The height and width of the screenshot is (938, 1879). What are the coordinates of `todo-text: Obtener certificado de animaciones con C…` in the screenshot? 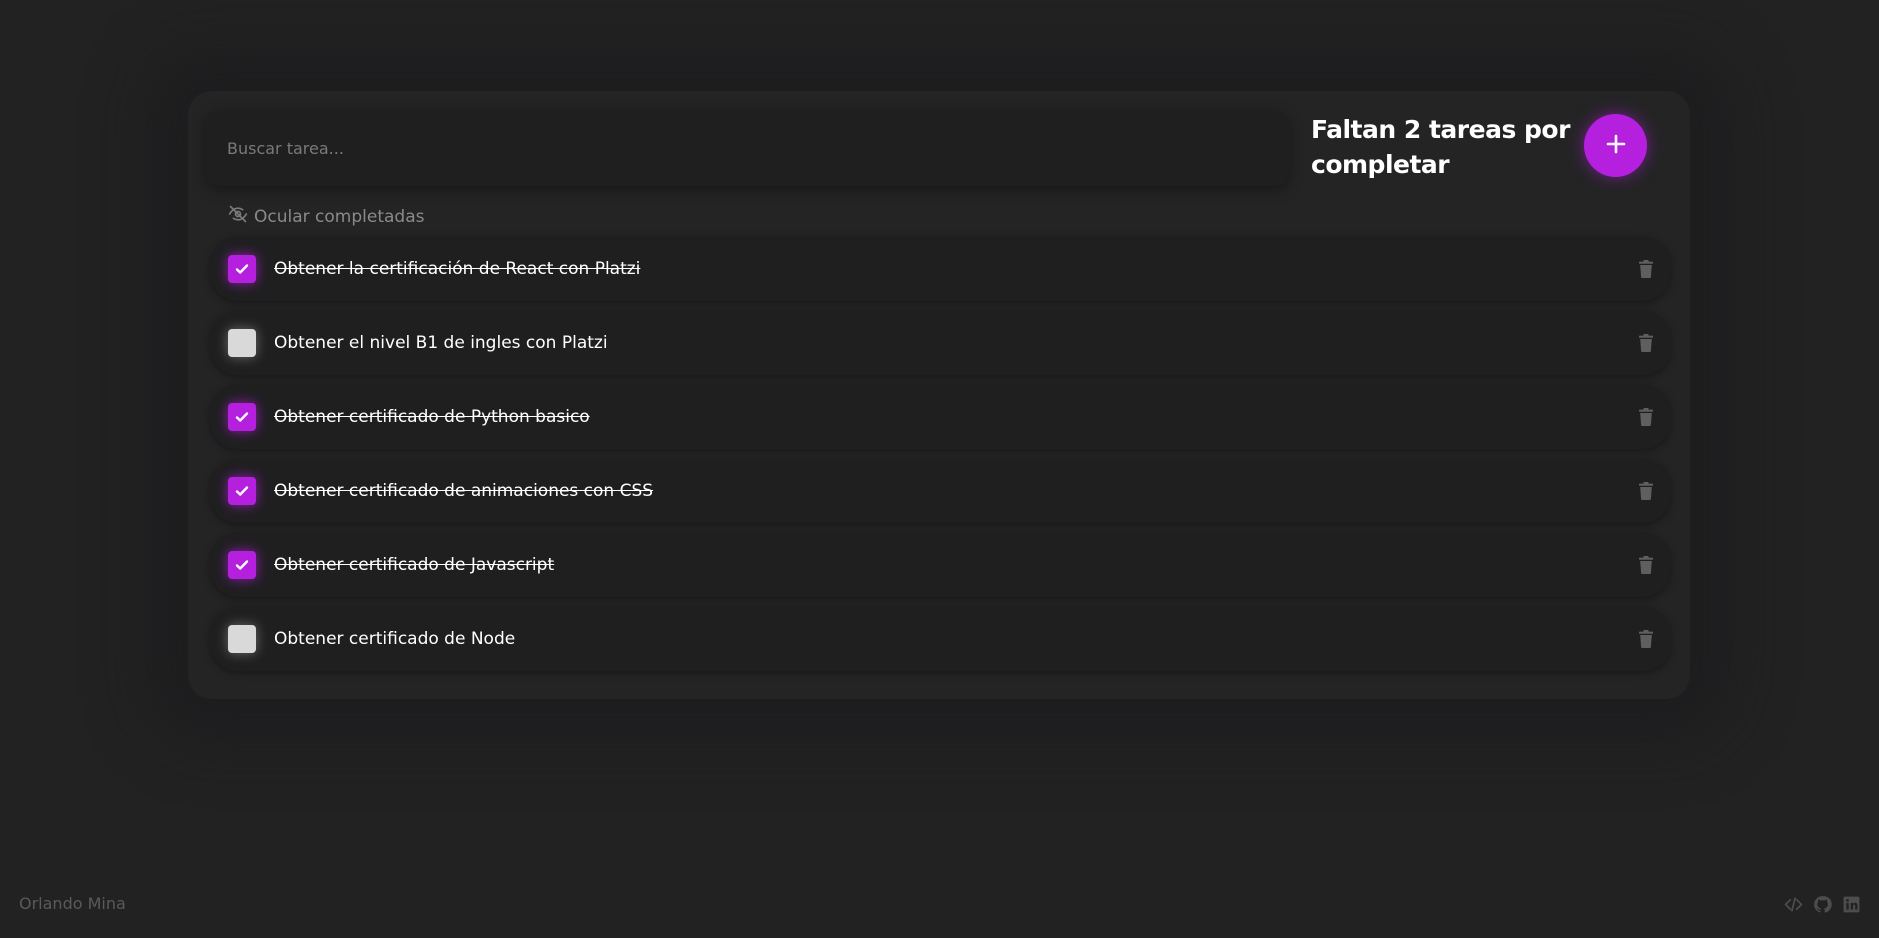 It's located at (464, 491).